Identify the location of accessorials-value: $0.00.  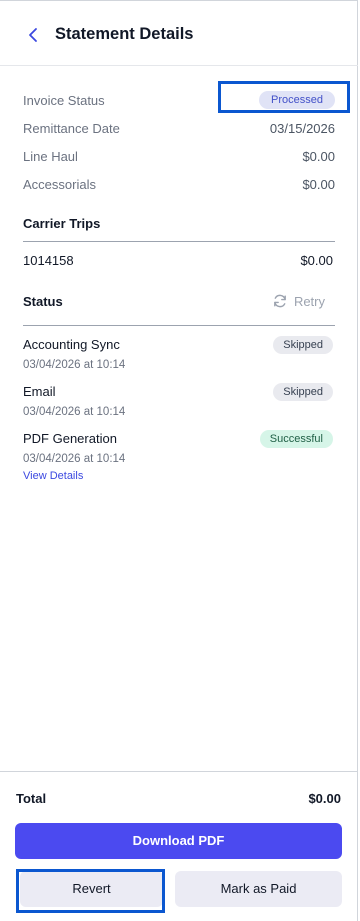
(318, 184).